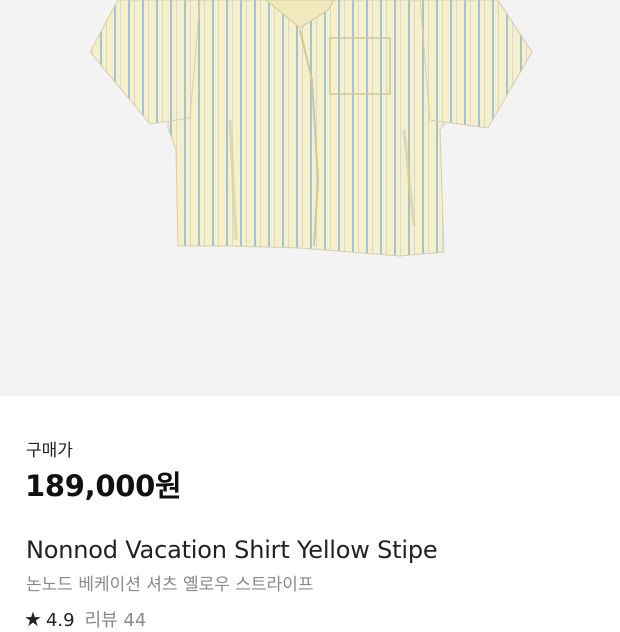 This screenshot has width=620, height=632. I want to click on star-icon: ★, so click(33, 619).